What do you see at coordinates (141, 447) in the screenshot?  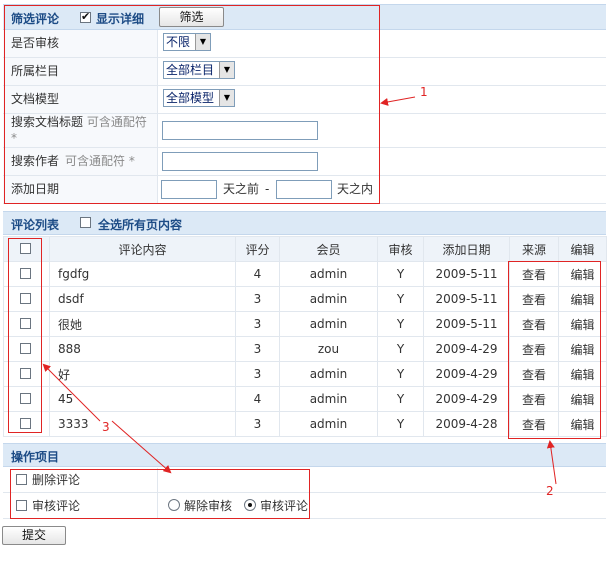 I see `arrow-3b` at bounding box center [141, 447].